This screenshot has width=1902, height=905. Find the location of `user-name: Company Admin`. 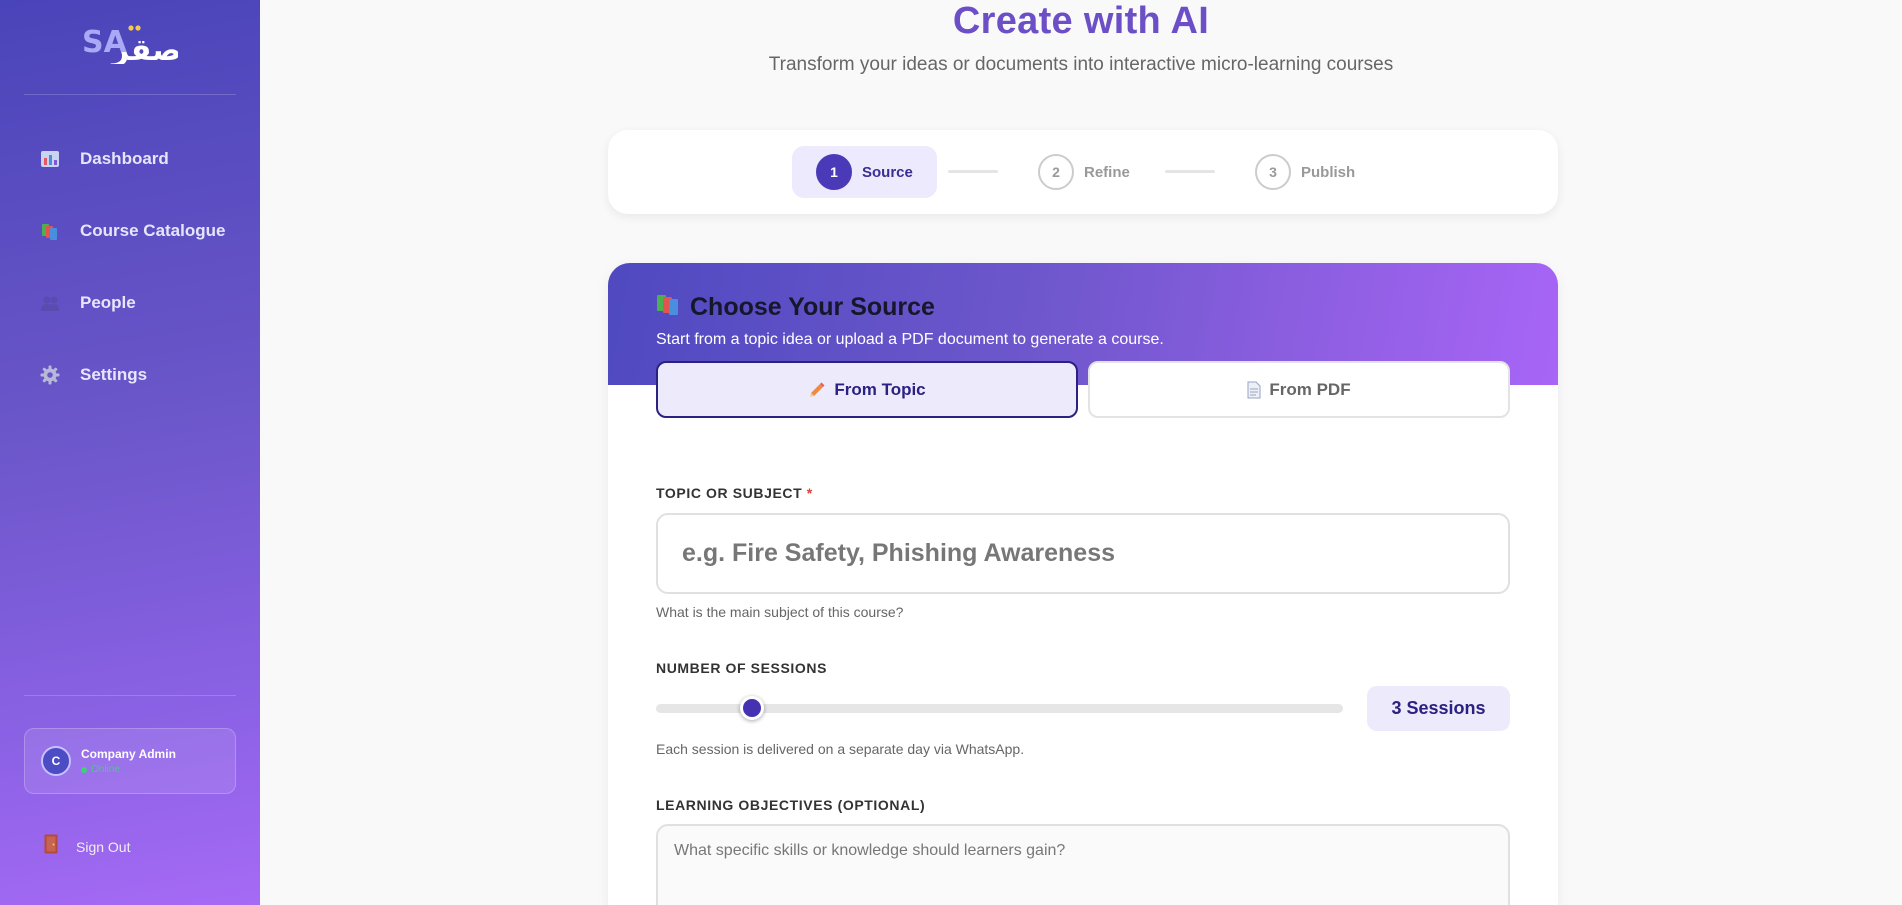

user-name: Company Admin is located at coordinates (128, 754).